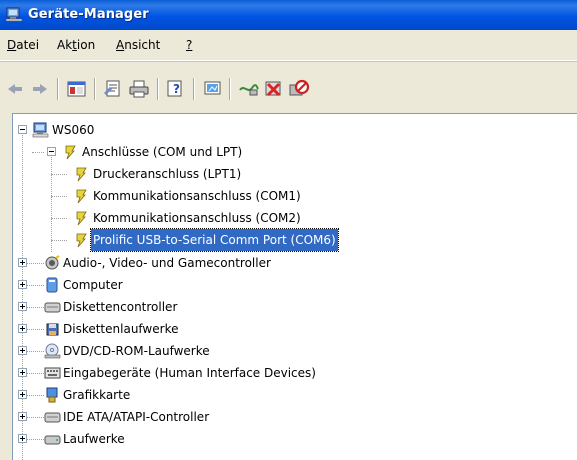 The height and width of the screenshot is (460, 577). What do you see at coordinates (223, 395) in the screenshot?
I see `tree-category-graphics: Grafikkarte` at bounding box center [223, 395].